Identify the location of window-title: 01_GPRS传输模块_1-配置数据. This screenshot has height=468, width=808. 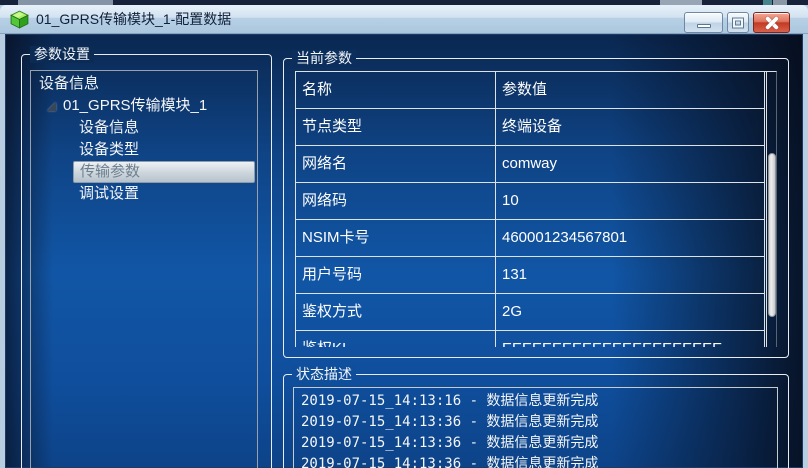
(134, 19).